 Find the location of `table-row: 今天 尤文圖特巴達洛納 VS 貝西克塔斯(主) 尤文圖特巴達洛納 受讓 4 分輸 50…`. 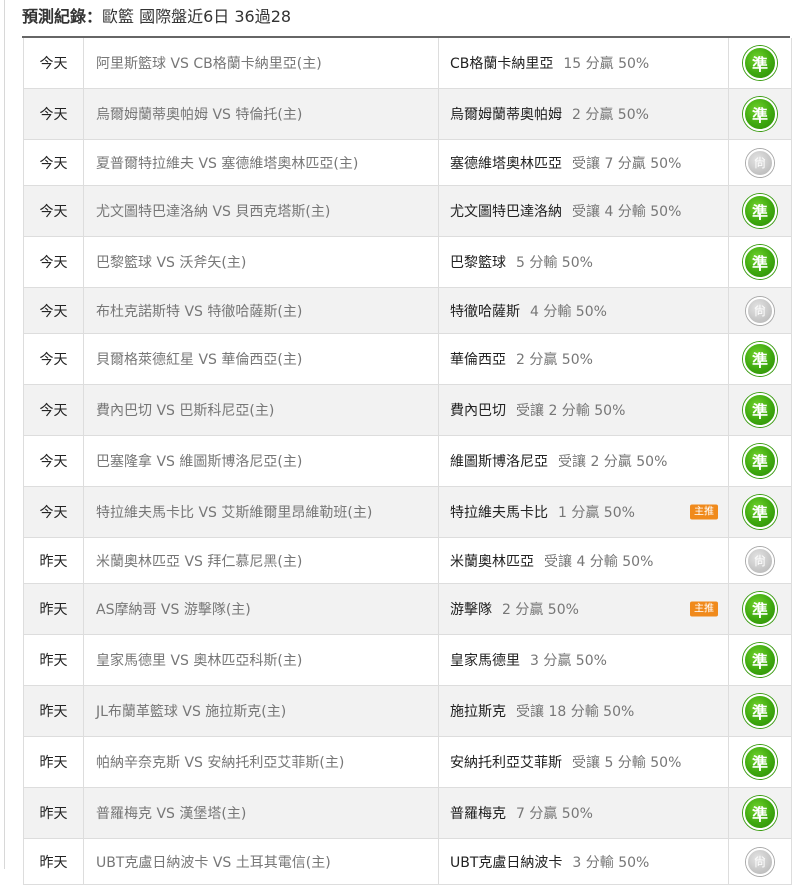

table-row: 今天 尤文圖特巴達洛納 VS 貝西克塔斯(主) 尤文圖特巴達洛納 受讓 4 分輸 50… is located at coordinates (407, 211).